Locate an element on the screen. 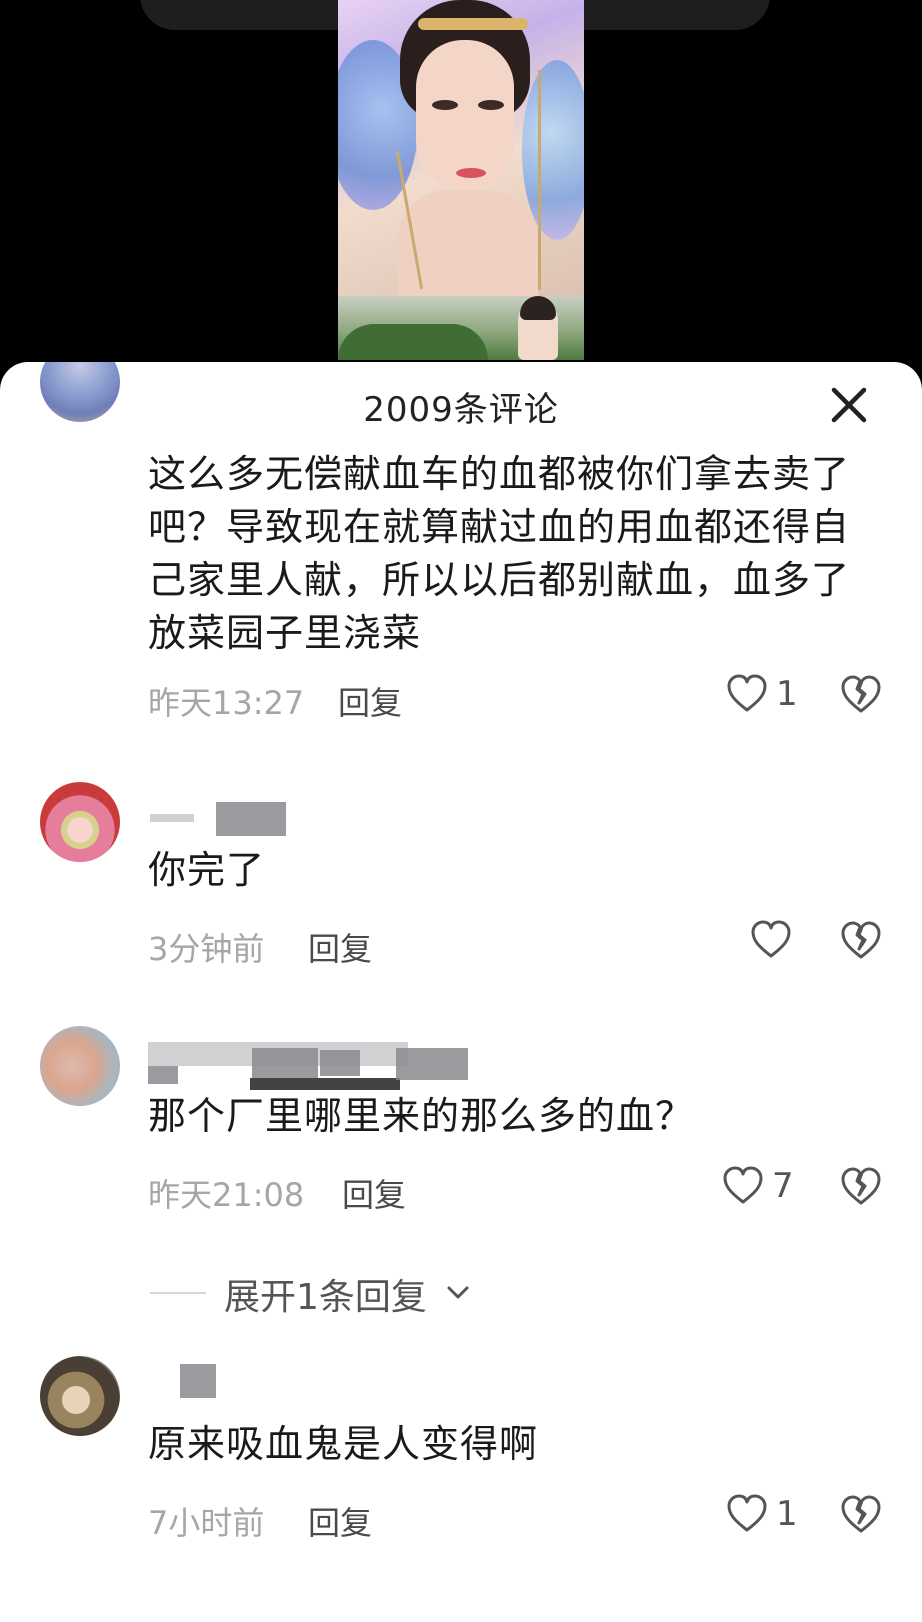  comment-time: 昨天13:27 is located at coordinates (226, 703).